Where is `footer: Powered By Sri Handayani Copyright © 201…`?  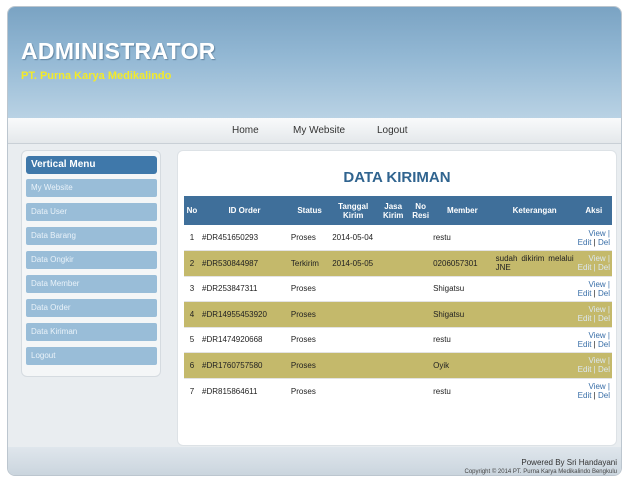 footer: Powered By Sri Handayani Copyright © 201… is located at coordinates (314, 461).